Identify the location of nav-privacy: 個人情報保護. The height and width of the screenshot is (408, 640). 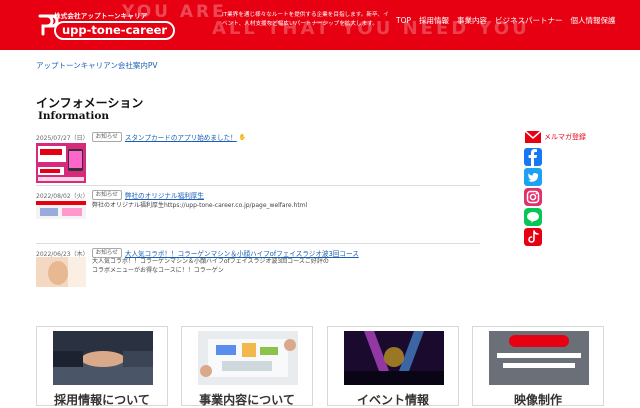
(593, 21).